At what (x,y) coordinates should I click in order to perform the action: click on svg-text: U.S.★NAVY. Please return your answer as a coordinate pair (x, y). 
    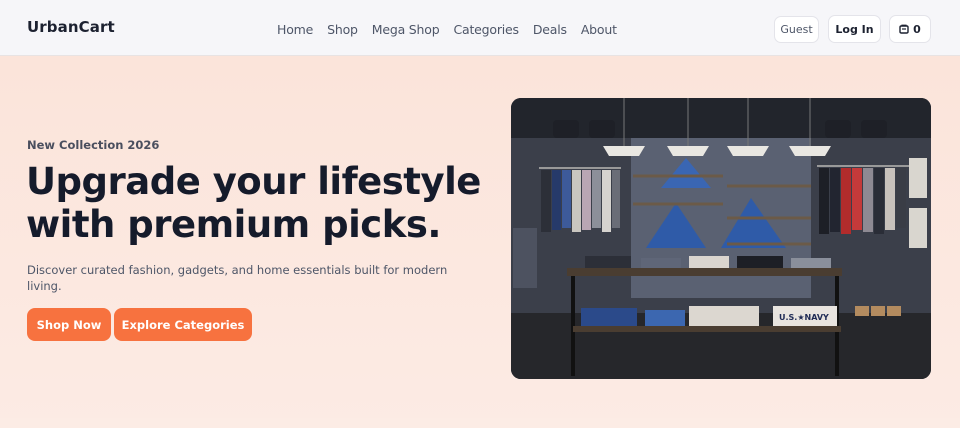
    Looking at the image, I should click on (804, 317).